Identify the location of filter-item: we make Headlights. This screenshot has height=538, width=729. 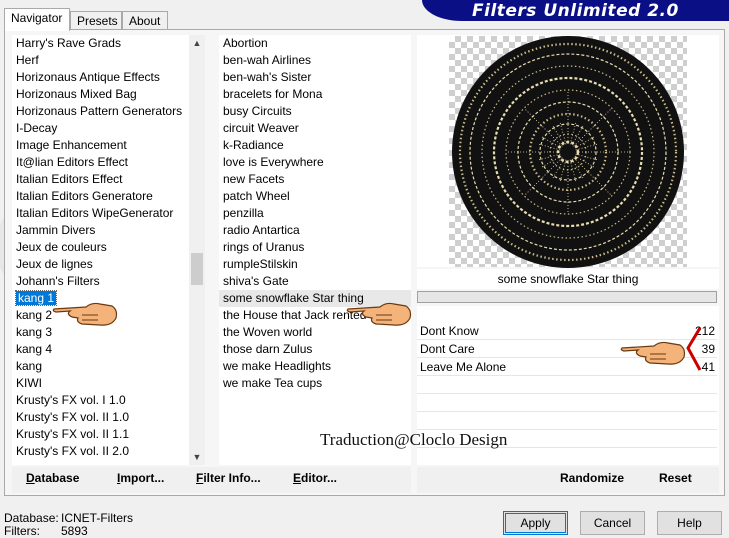
(315, 366).